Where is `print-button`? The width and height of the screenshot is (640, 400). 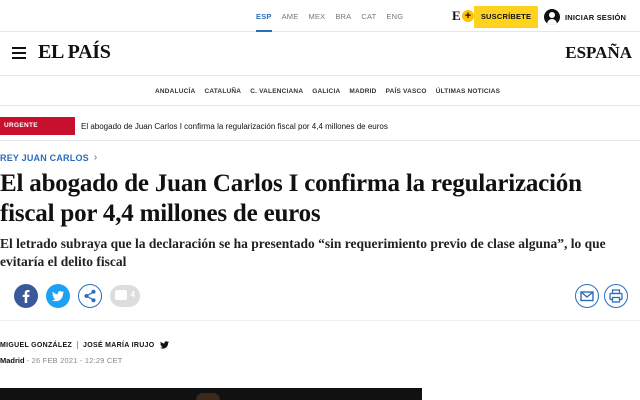
print-button is located at coordinates (616, 296).